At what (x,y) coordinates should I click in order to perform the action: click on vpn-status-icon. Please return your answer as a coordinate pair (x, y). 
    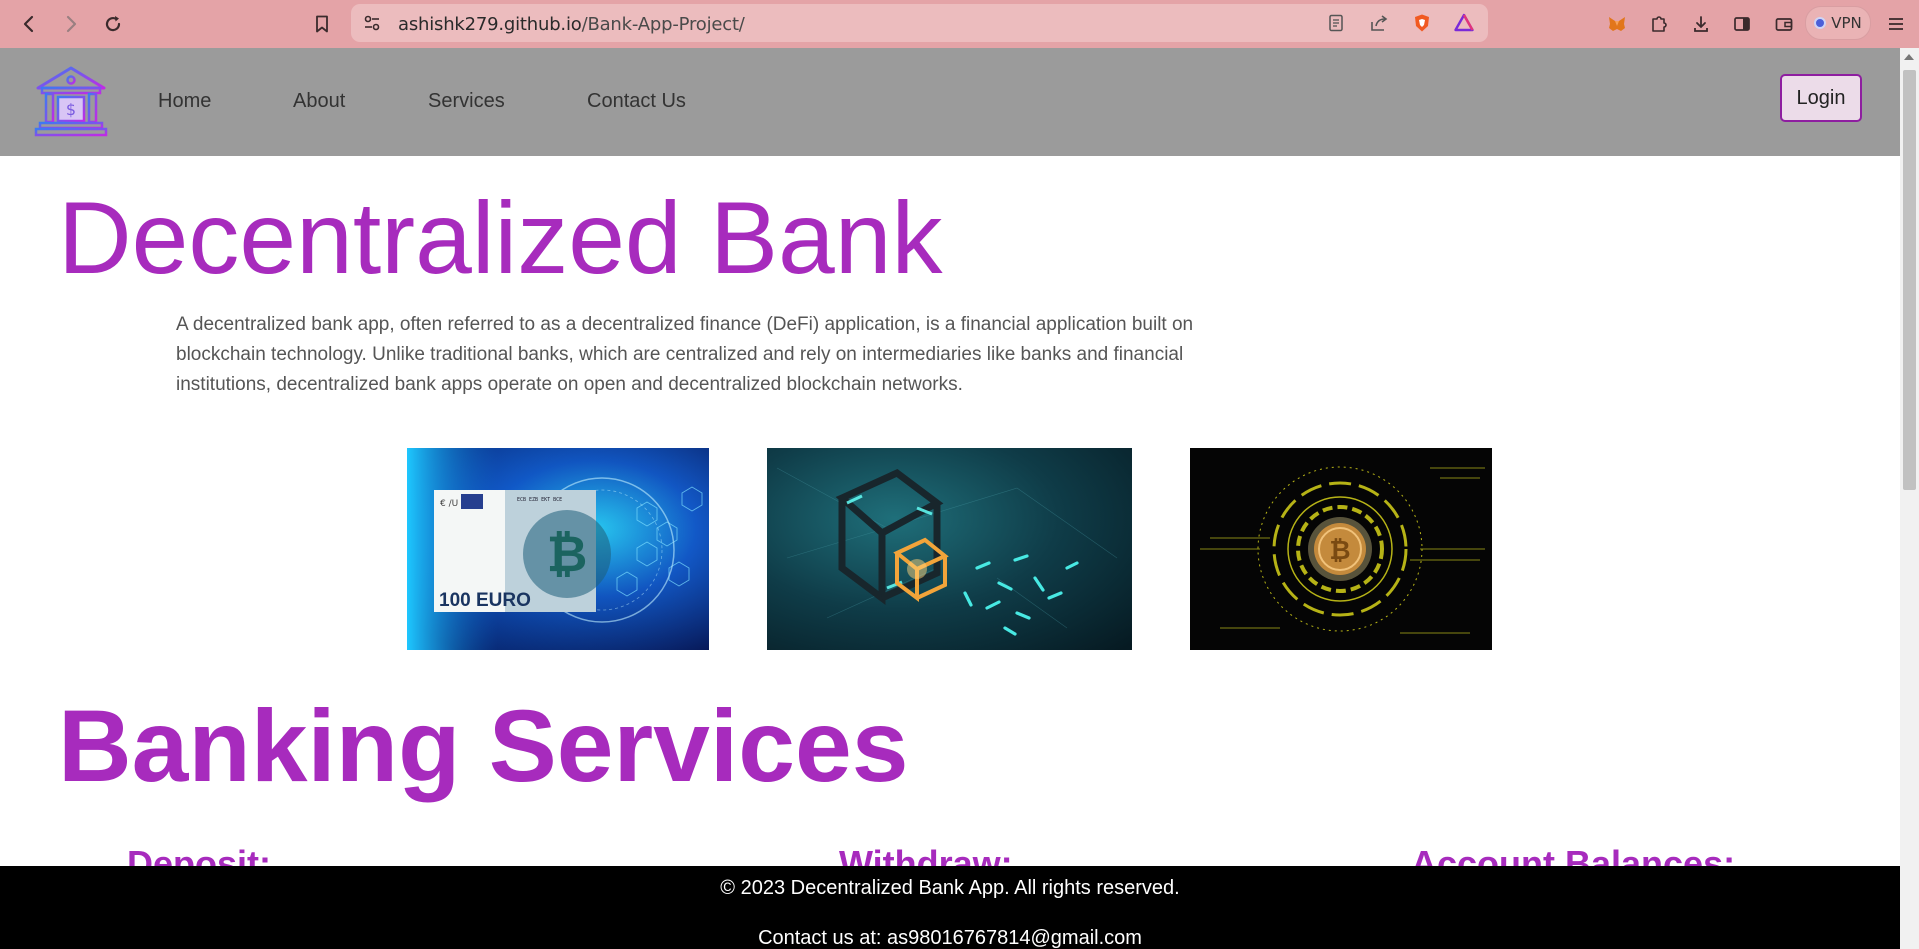
    Looking at the image, I should click on (1820, 23).